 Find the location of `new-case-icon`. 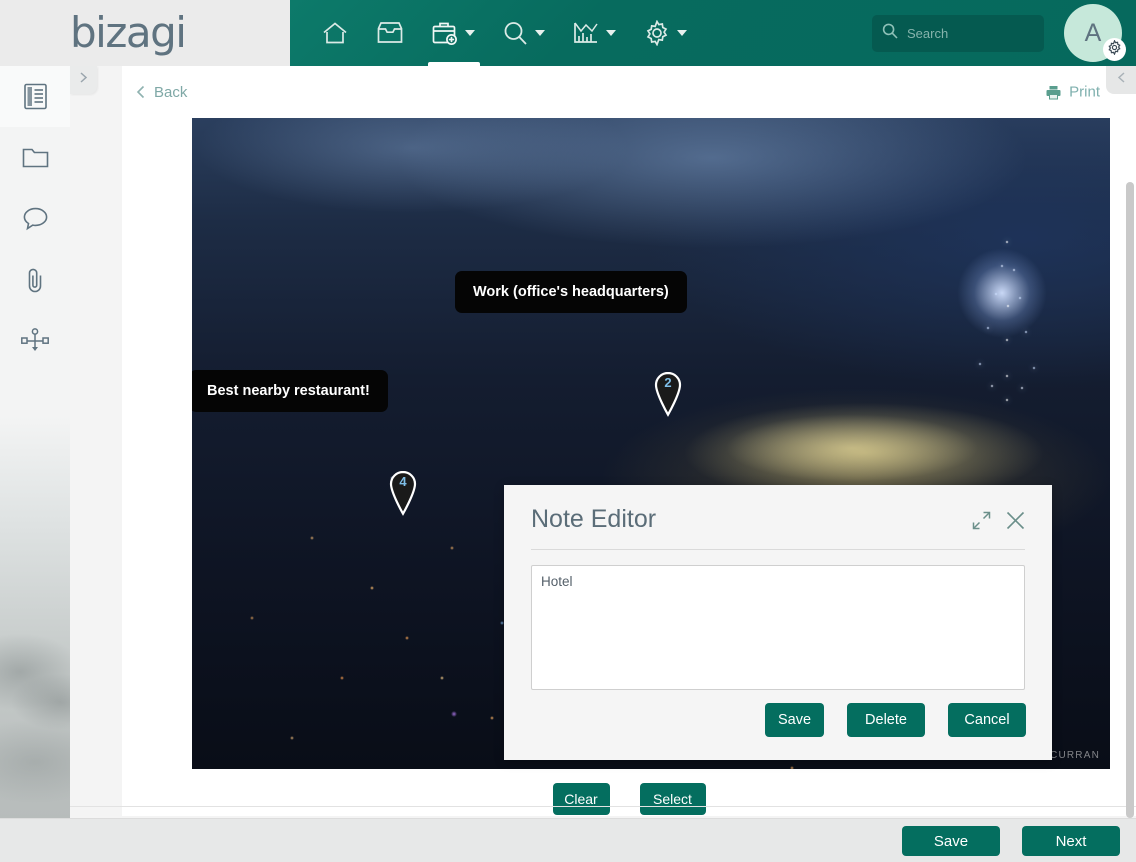

new-case-icon is located at coordinates (445, 33).